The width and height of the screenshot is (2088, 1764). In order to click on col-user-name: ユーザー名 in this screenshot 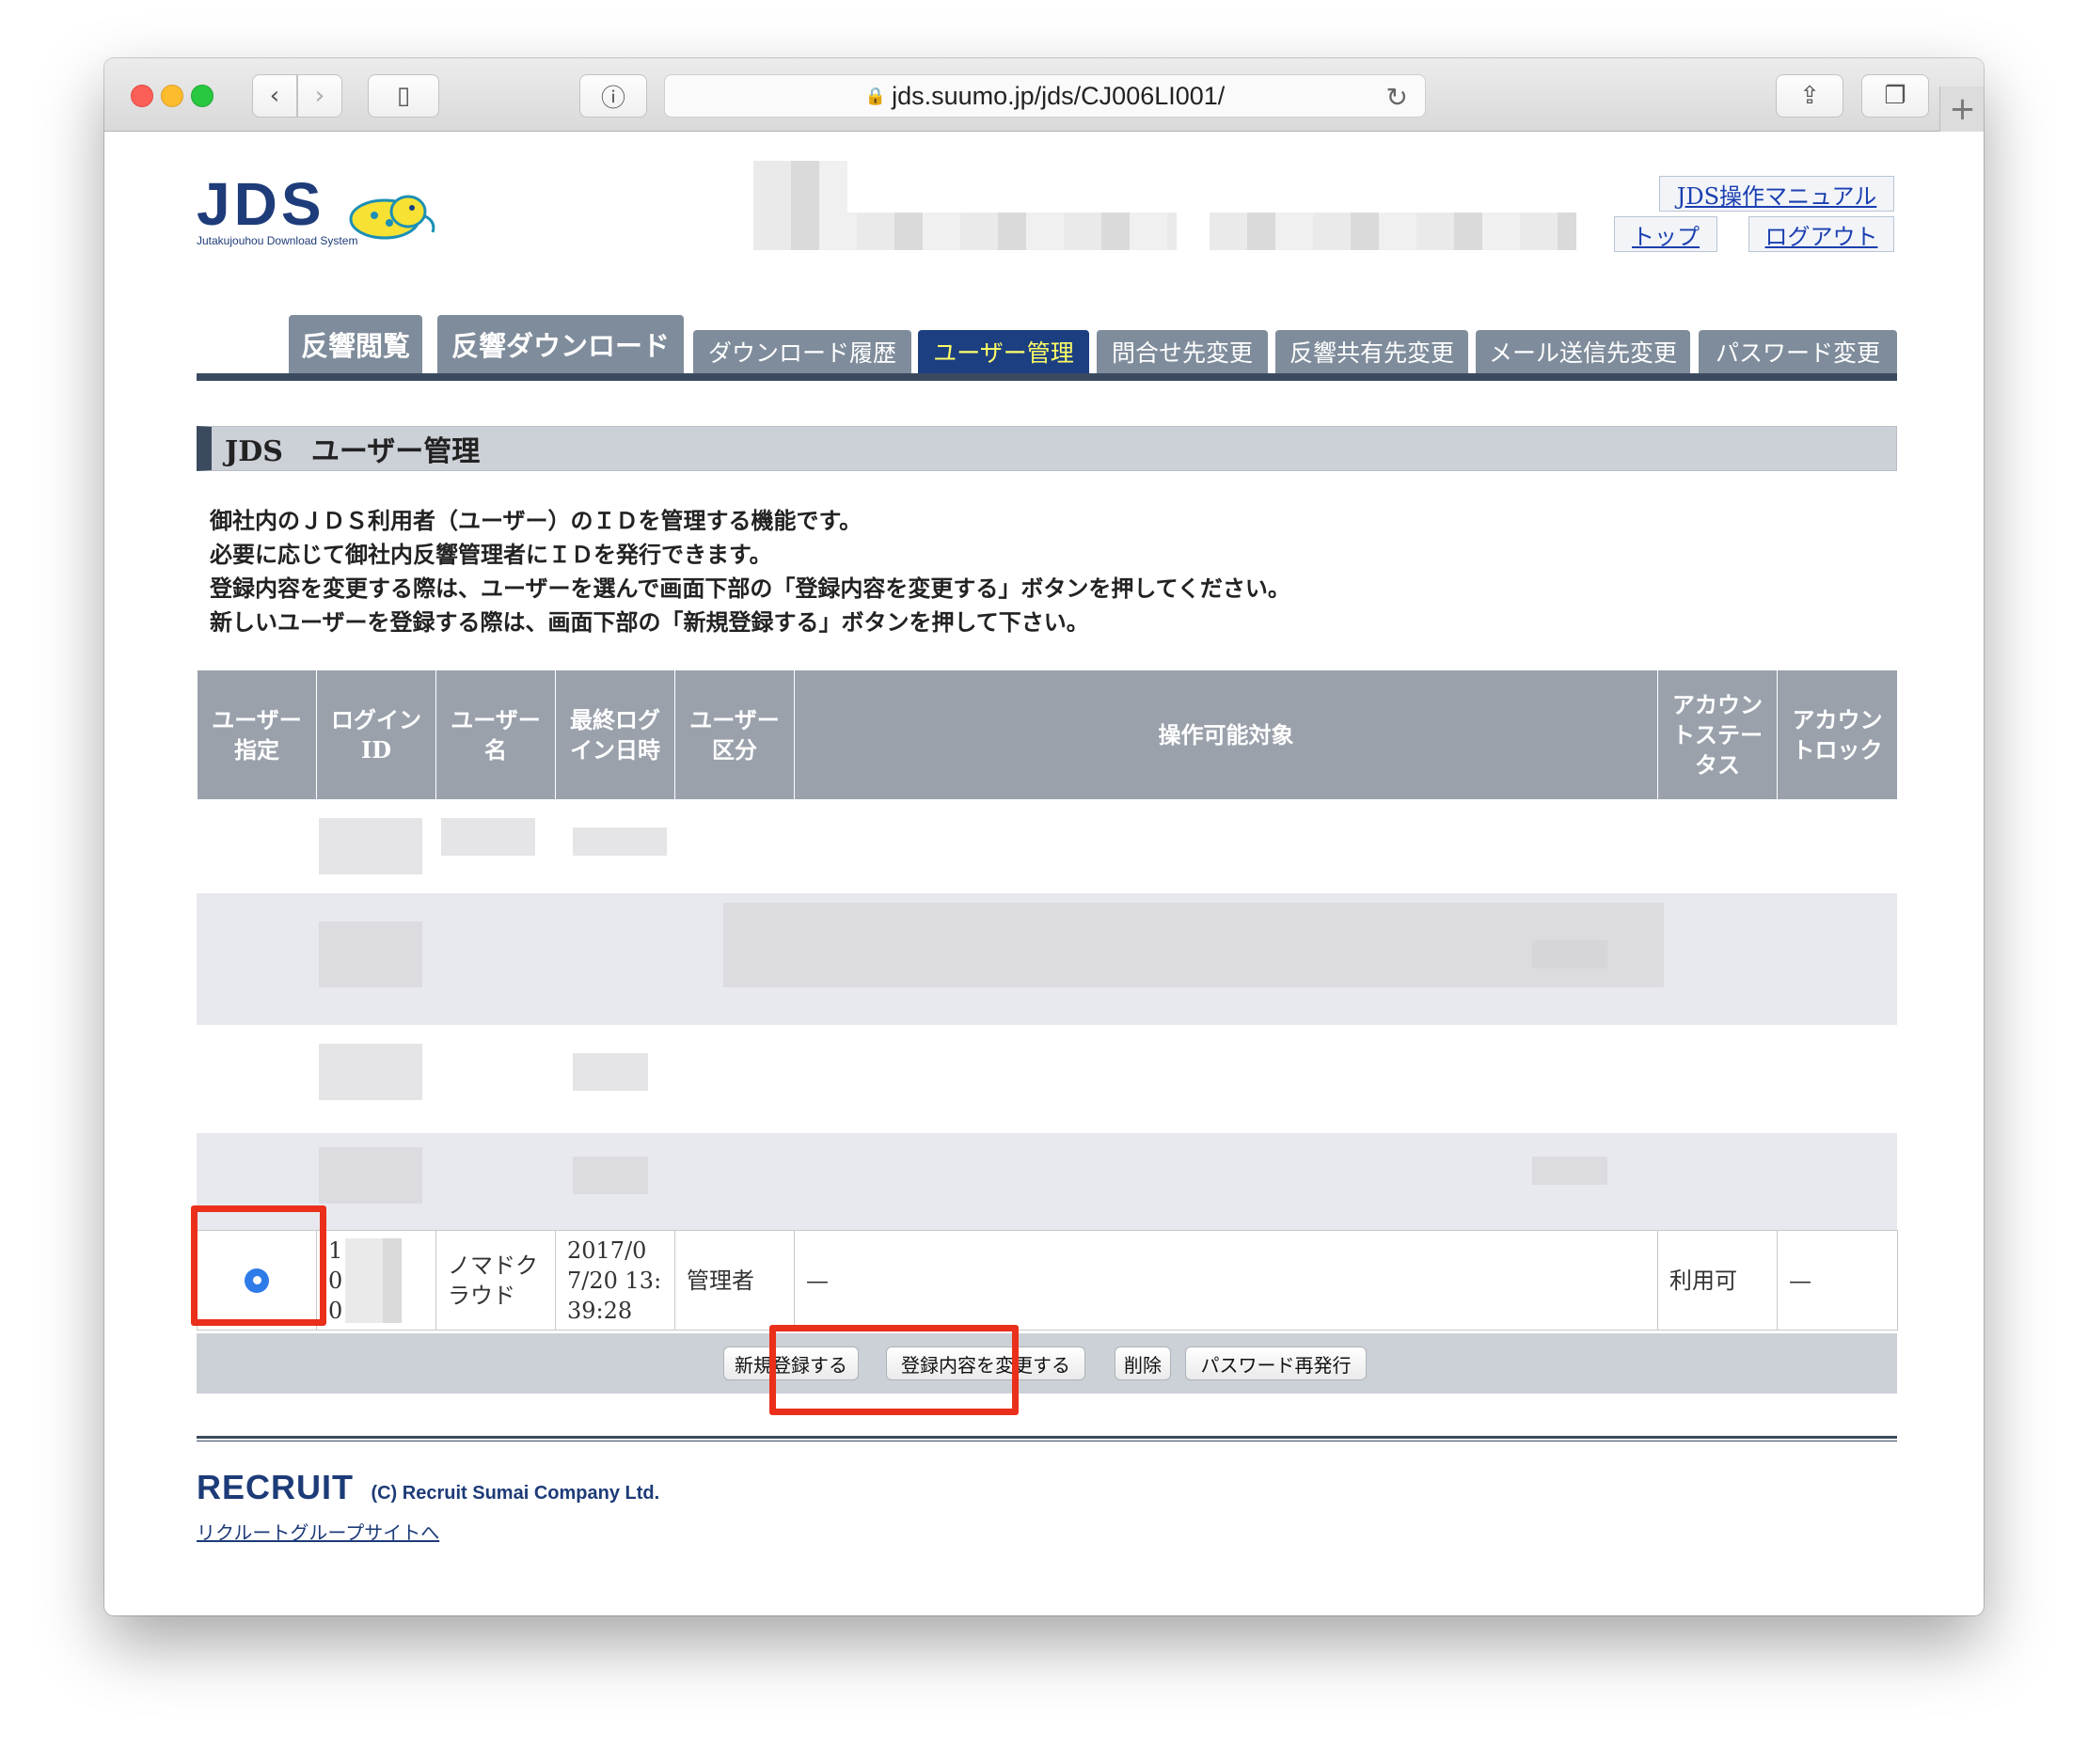, I will do `click(496, 734)`.